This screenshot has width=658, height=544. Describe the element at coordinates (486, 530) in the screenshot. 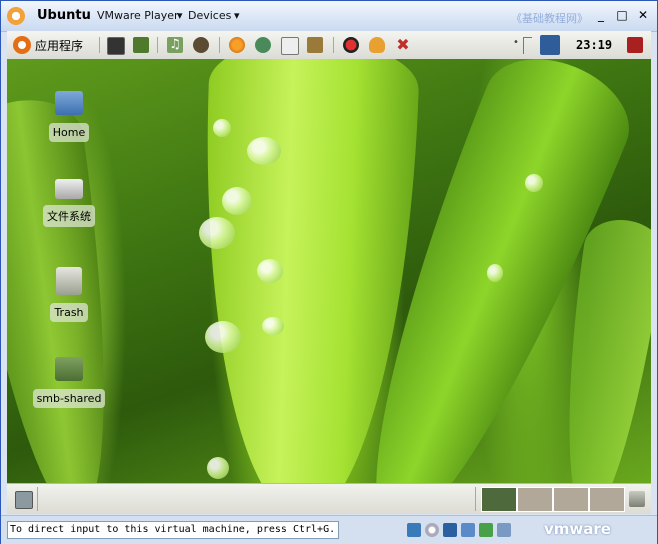

I see `sound-card-icon` at that location.